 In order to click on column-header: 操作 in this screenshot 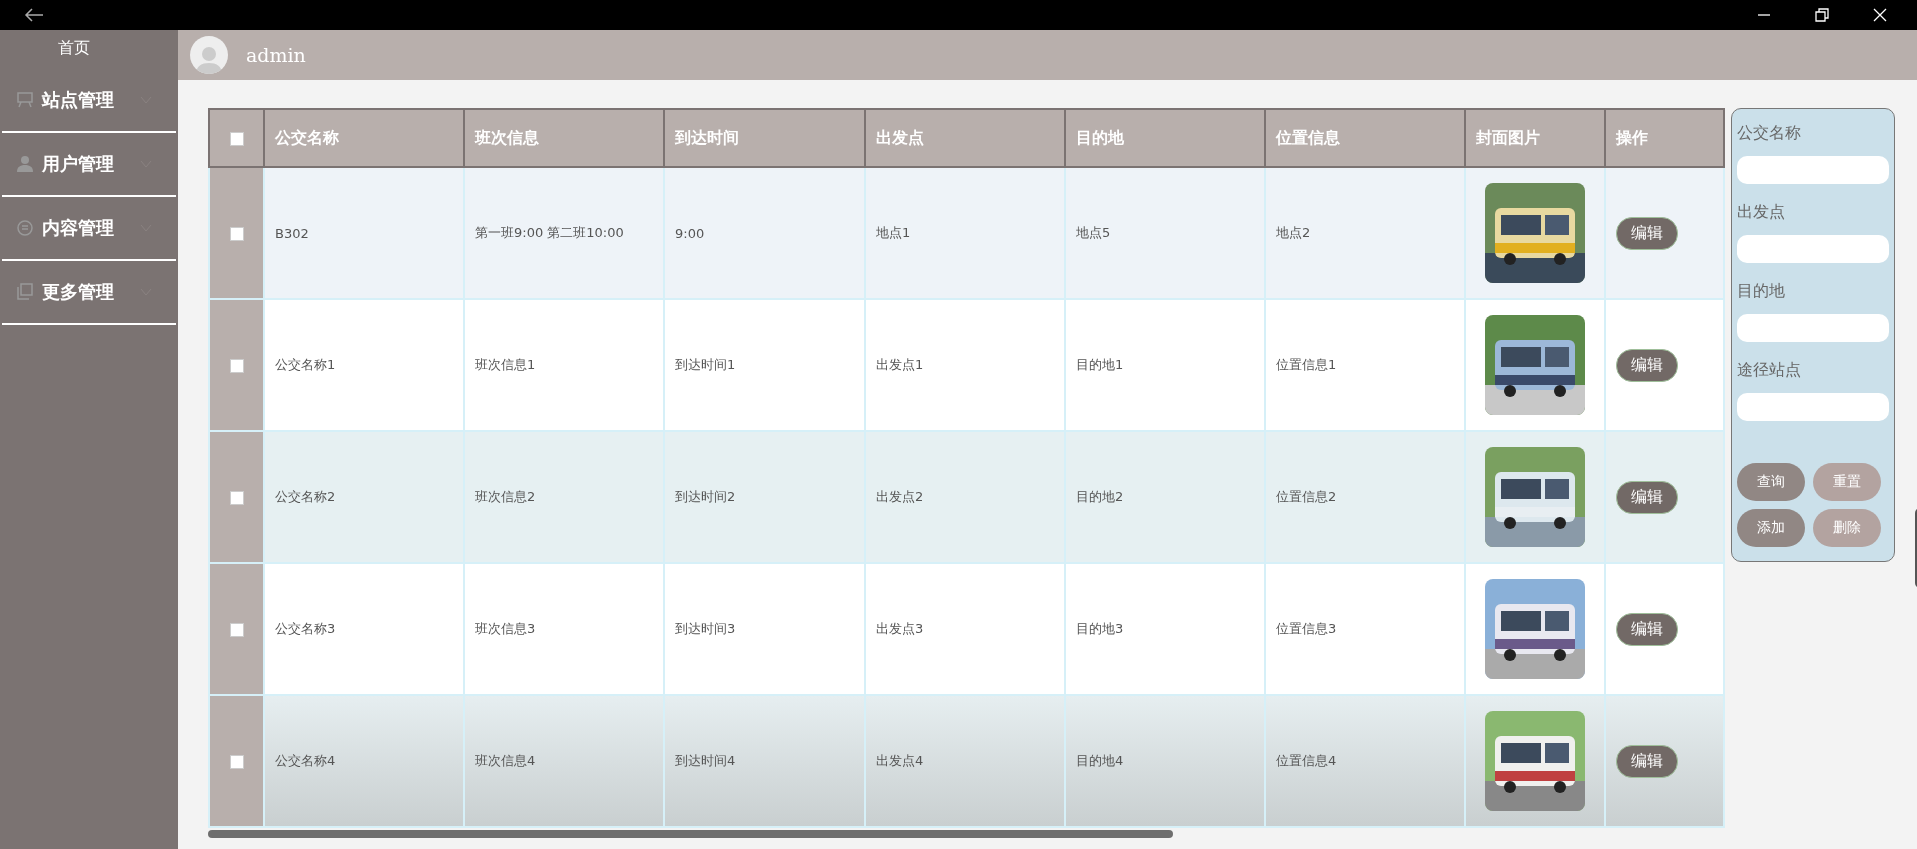, I will do `click(1664, 138)`.